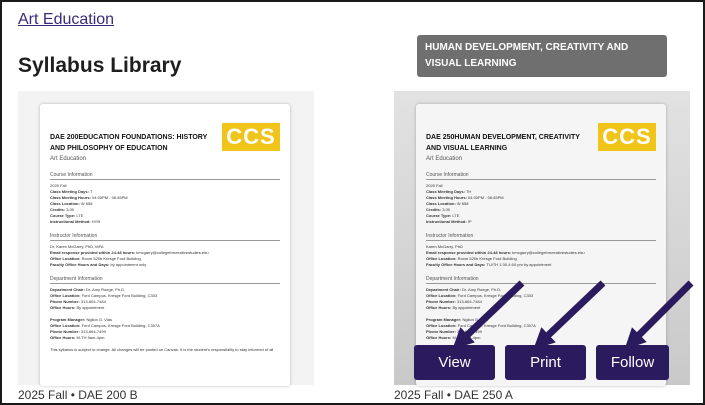 The height and width of the screenshot is (405, 705). I want to click on breadcrumb-link: Art Education, so click(66, 20).